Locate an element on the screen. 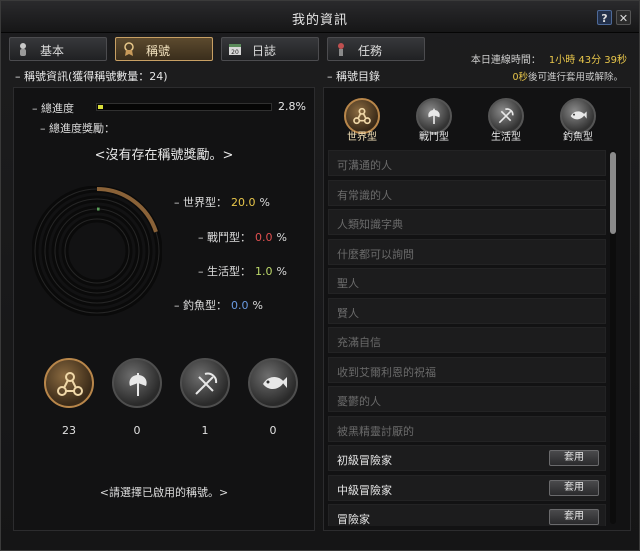 The width and height of the screenshot is (640, 551). title-name: 什麼都可以詢問 is located at coordinates (375, 254).